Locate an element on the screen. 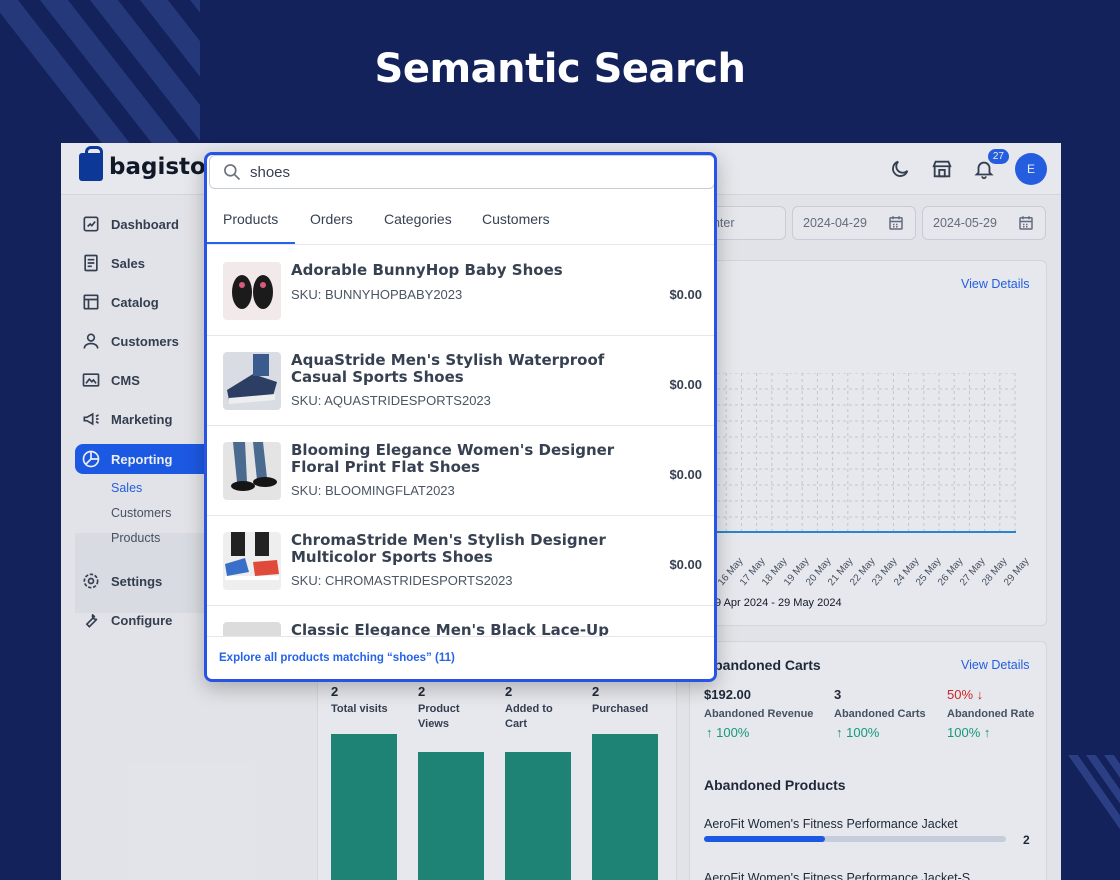 This screenshot has height=880, width=1120. decorative-stripes-bottom-right is located at coordinates (1090, 802).